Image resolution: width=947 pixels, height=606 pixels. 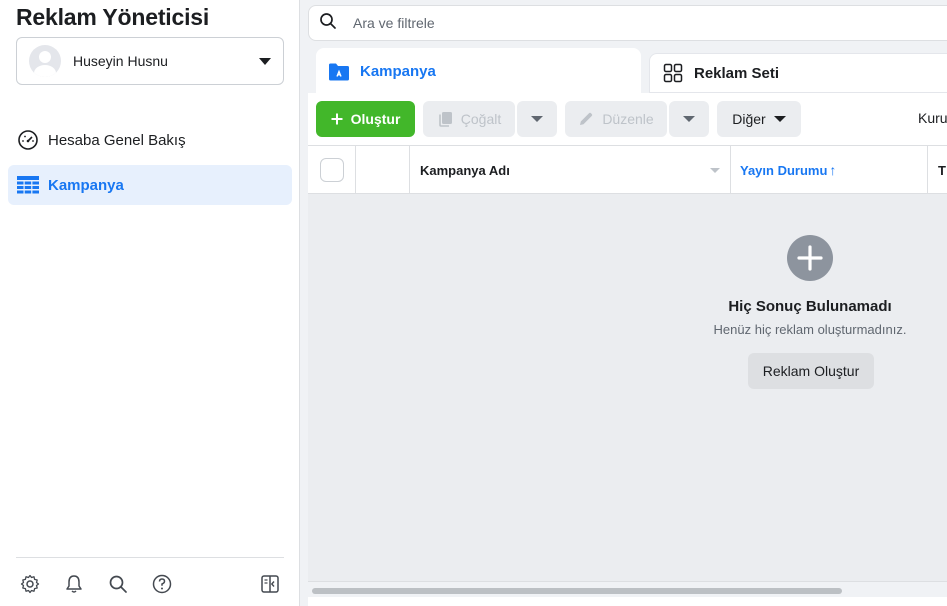 I want to click on panel-toggle-icon, so click(x=270, y=584).